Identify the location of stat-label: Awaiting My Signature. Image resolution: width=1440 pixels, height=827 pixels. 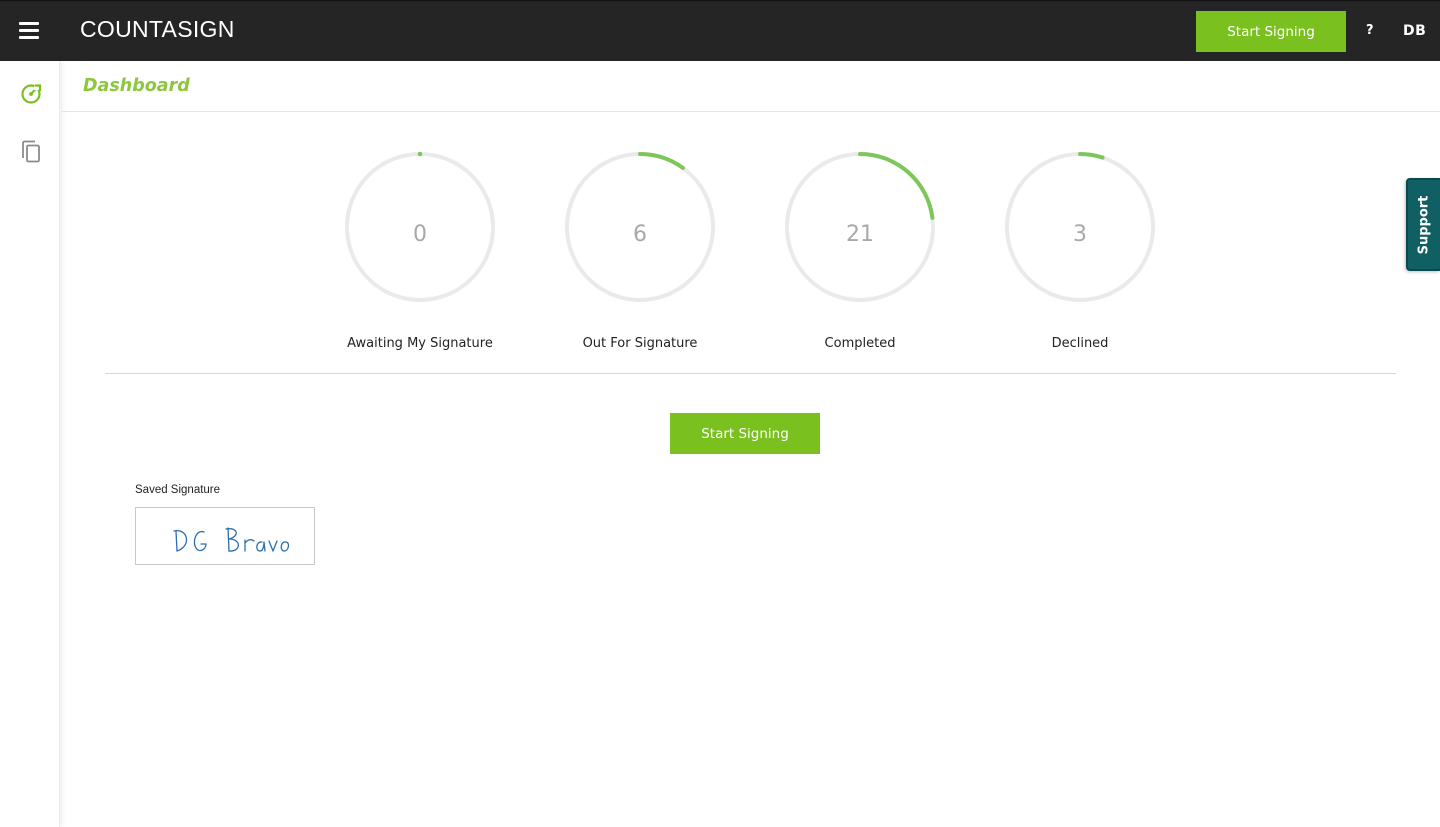
(420, 343).